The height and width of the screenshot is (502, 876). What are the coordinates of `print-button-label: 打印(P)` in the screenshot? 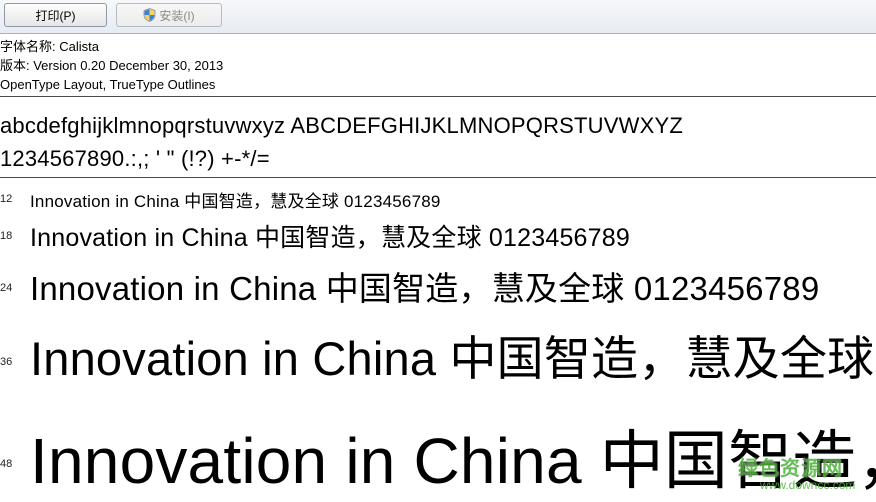 It's located at (55, 16).